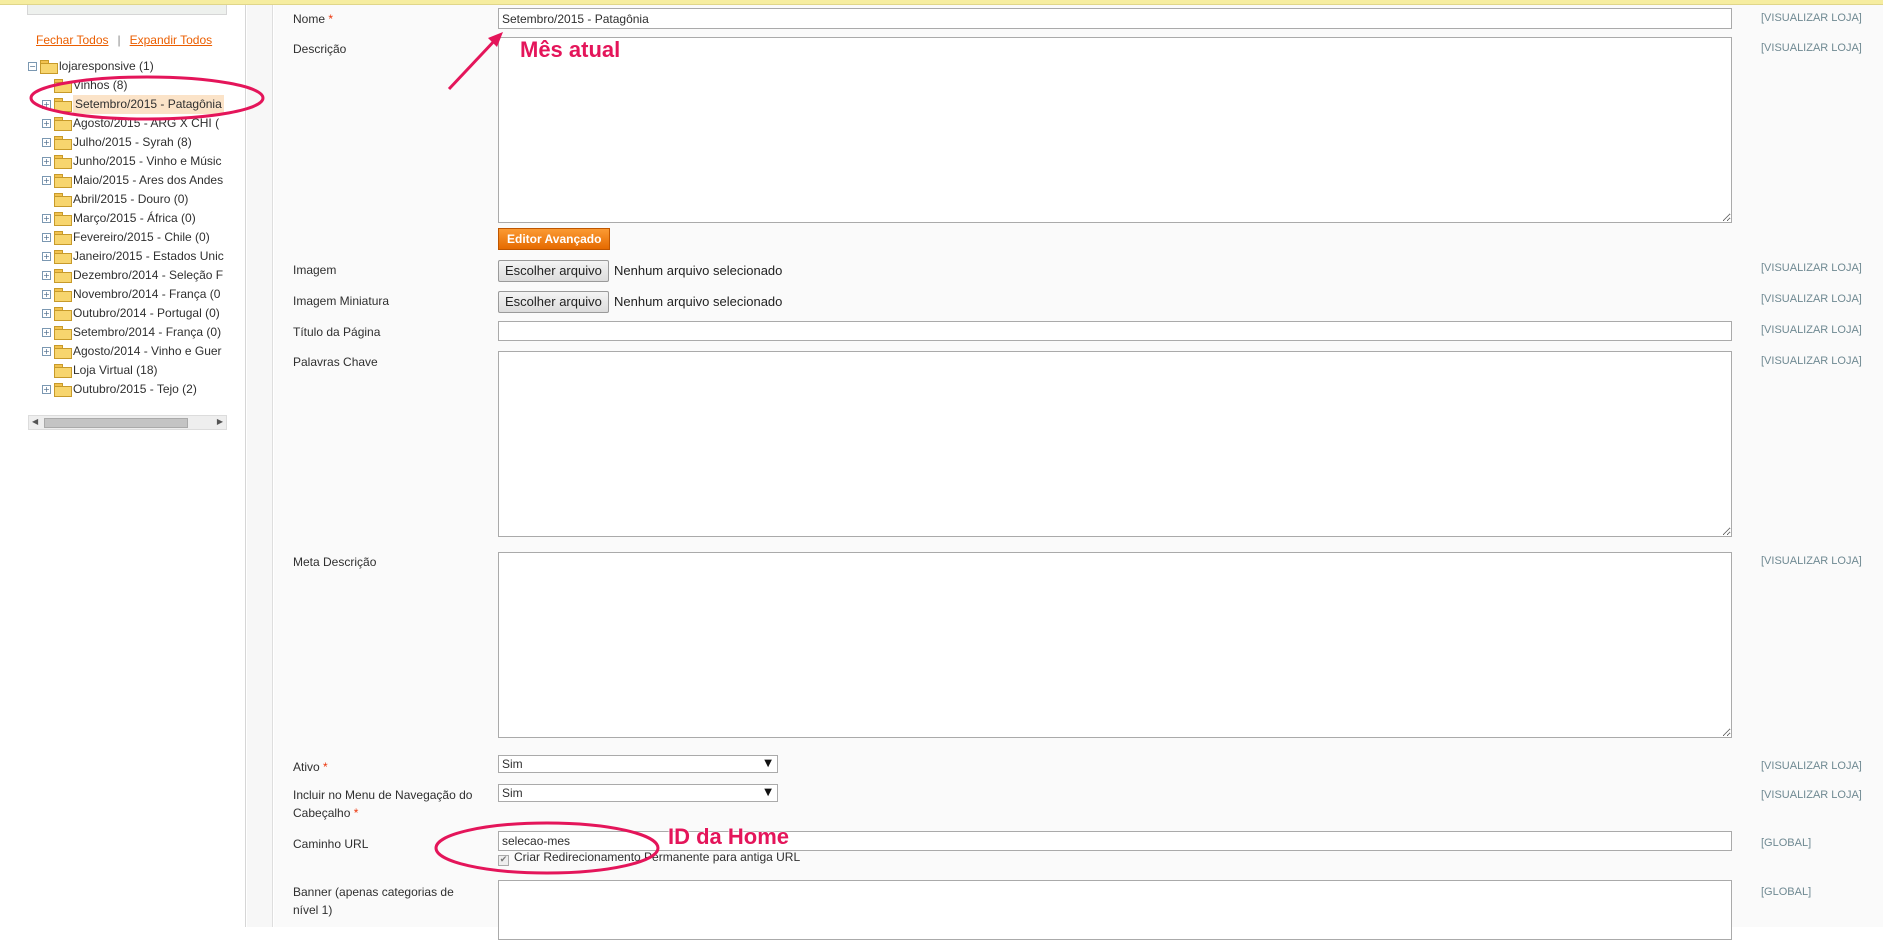 Image resolution: width=1883 pixels, height=940 pixels. I want to click on tree-item: + Setembro/2015 - Patagônia, so click(128, 104).